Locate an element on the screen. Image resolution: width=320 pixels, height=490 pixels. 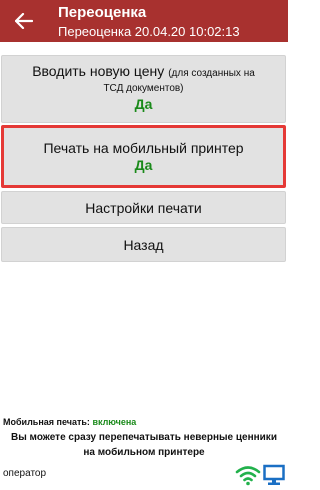
notice-line-2: на мобильном принтере is located at coordinates (144, 452).